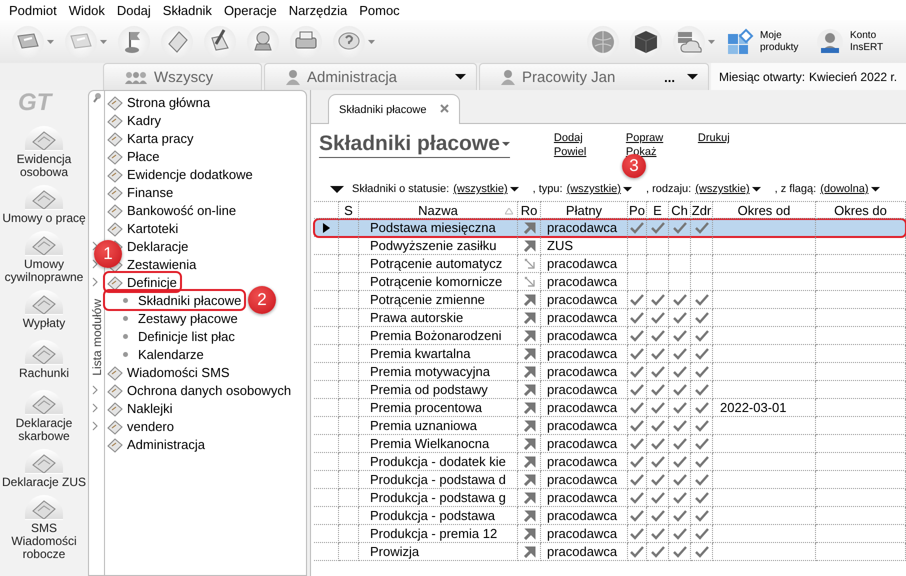 The image size is (906, 576). Describe the element at coordinates (143, 228) in the screenshot. I see `tree-item: Kartoteki` at that location.